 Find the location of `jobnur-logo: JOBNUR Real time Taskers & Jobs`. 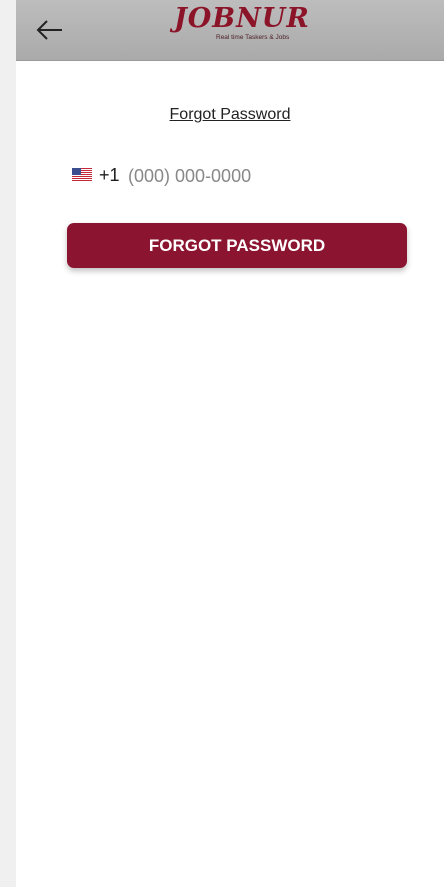

jobnur-logo: JOBNUR Real time Taskers & Jobs is located at coordinates (241, 25).